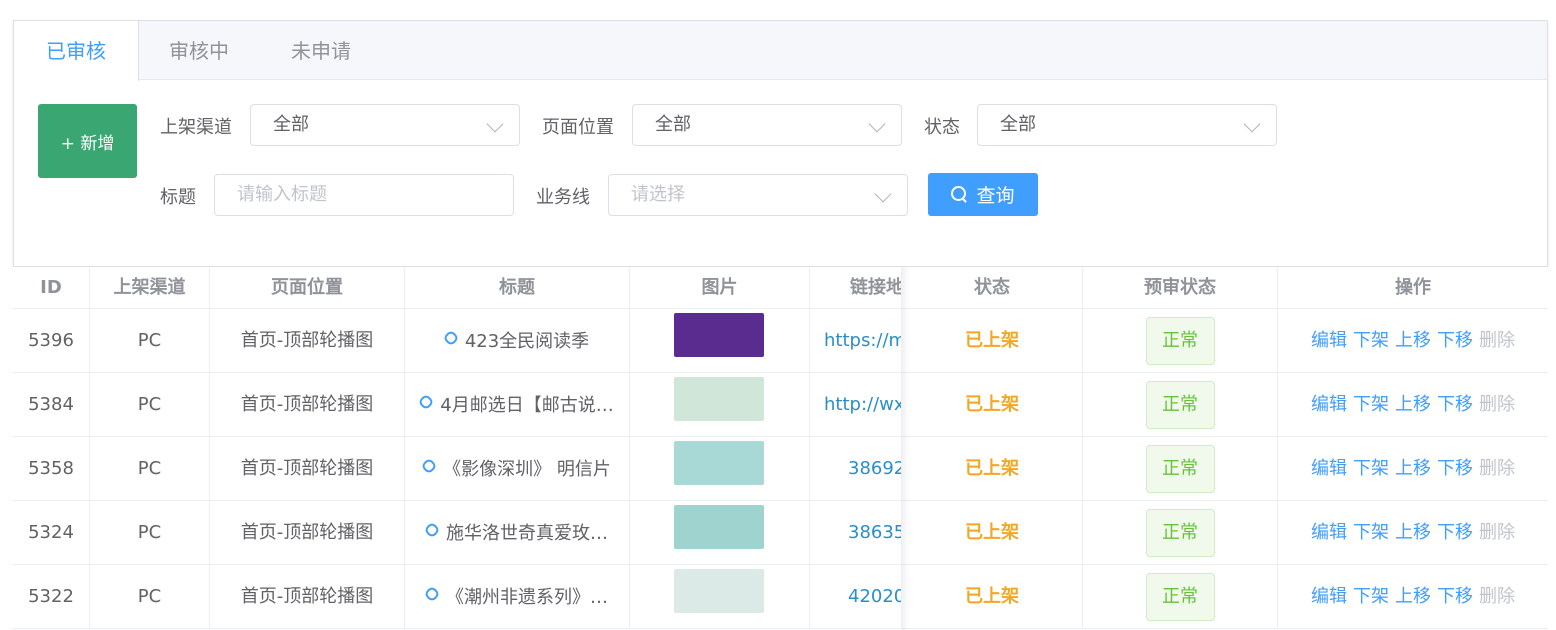  Describe the element at coordinates (862, 404) in the screenshot. I see `cell-link-text: http://wxy` at that location.